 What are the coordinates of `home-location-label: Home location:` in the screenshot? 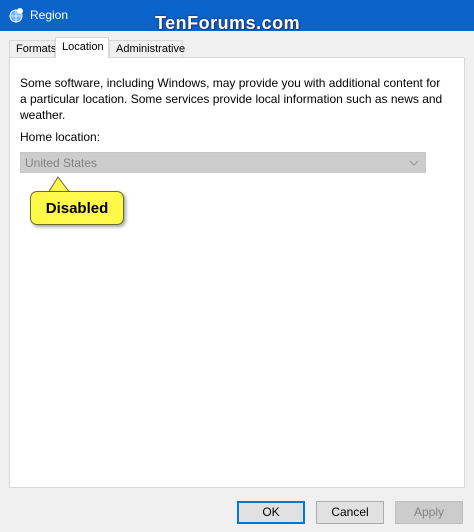 It's located at (60, 137).